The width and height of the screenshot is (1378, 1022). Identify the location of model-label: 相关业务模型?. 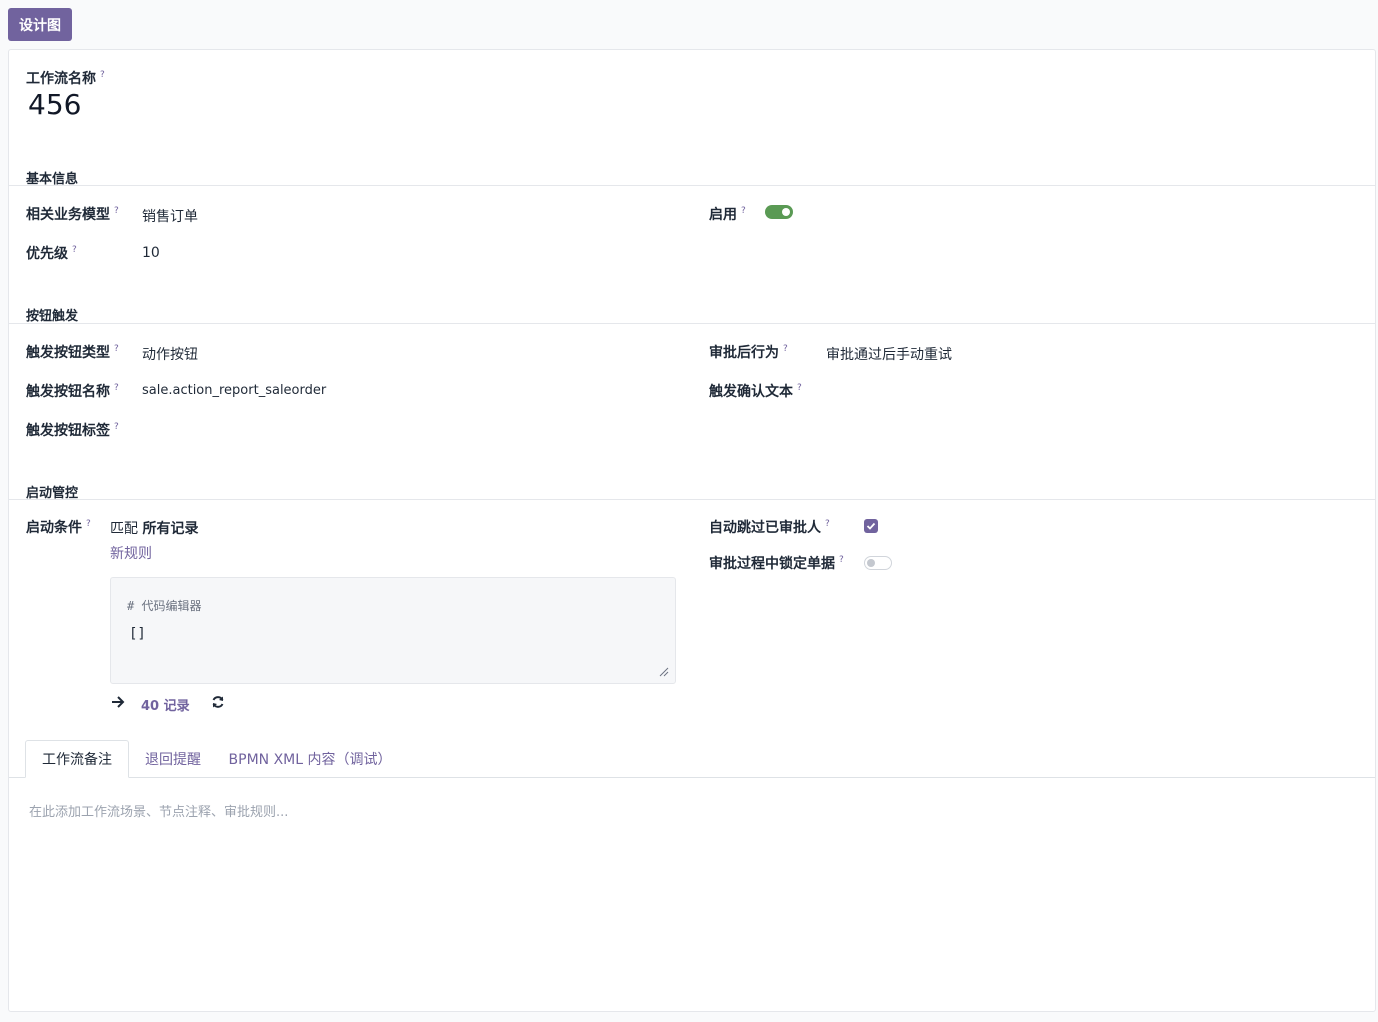
(72, 214).